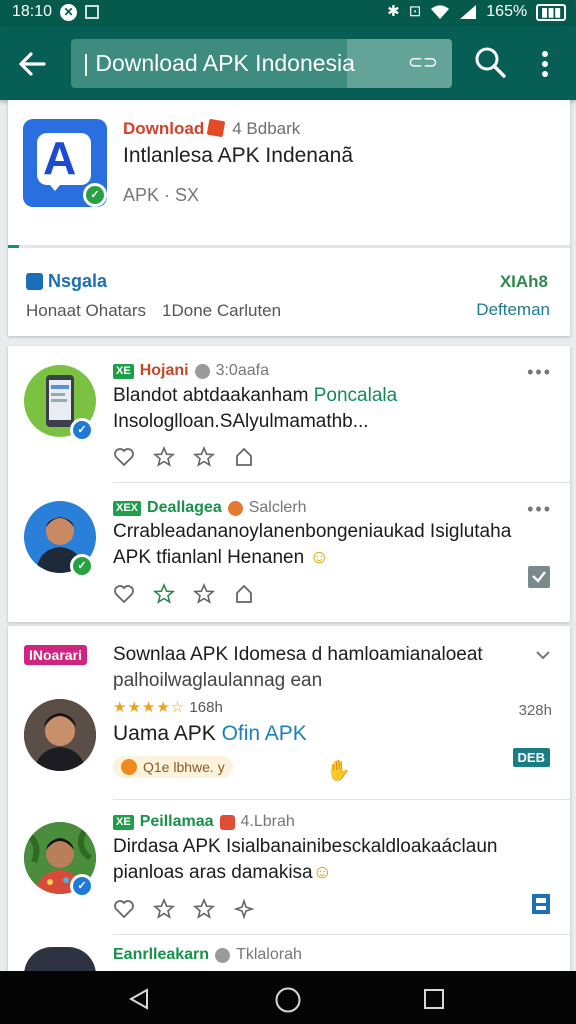  I want to click on category-tag: Nsgala, so click(66, 281).